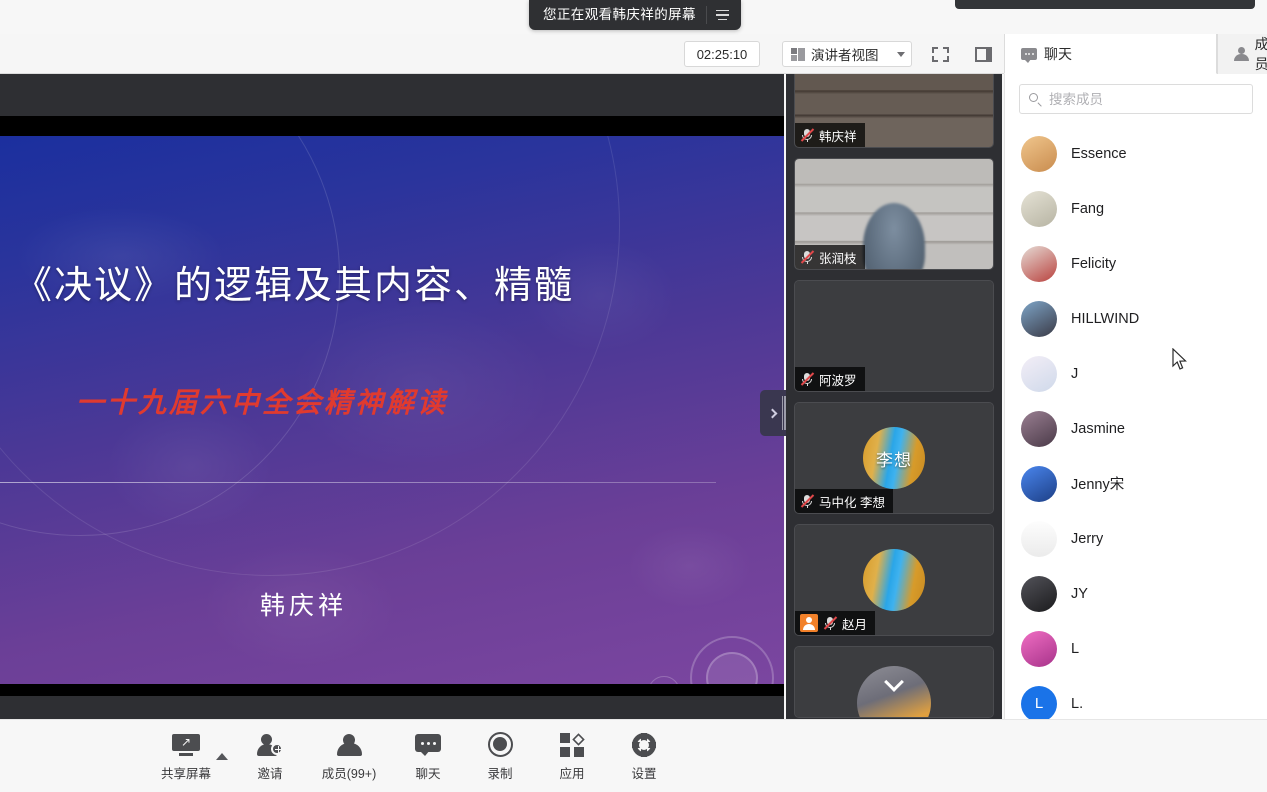 Image resolution: width=1267 pixels, height=792 pixels. I want to click on list-item: Felicity, so click(1136, 263).